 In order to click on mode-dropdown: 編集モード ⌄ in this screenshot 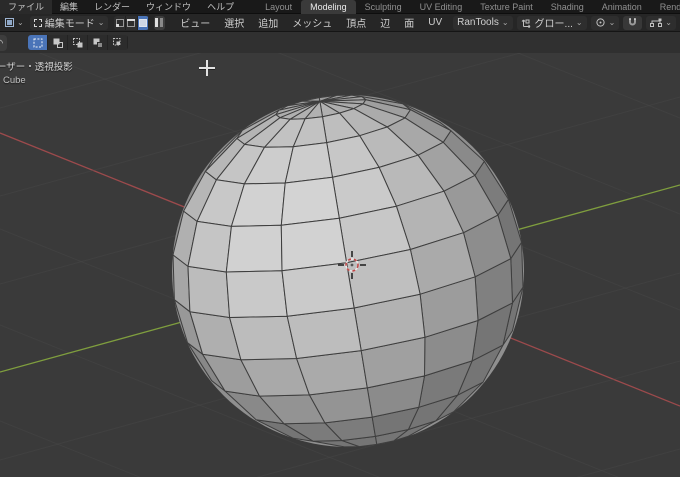, I will do `click(69, 22)`.